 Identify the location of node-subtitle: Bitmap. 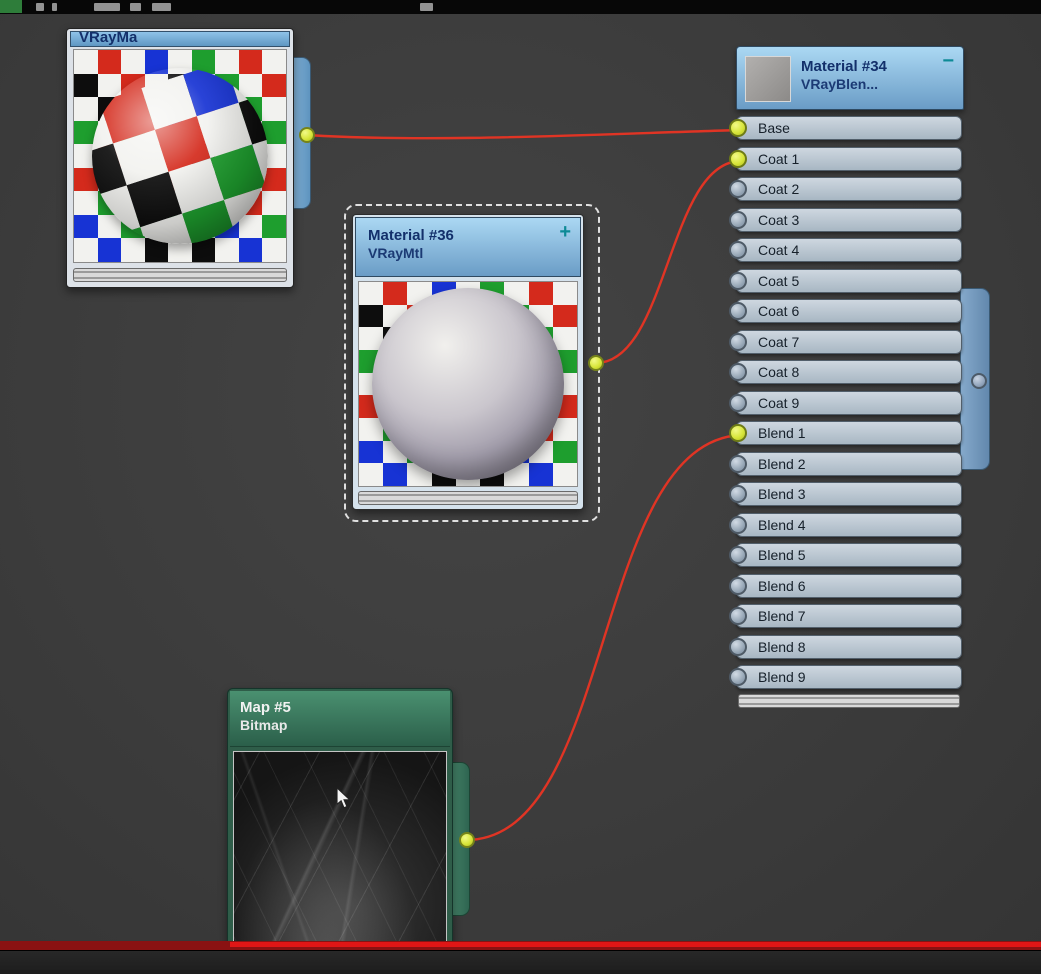
(264, 725).